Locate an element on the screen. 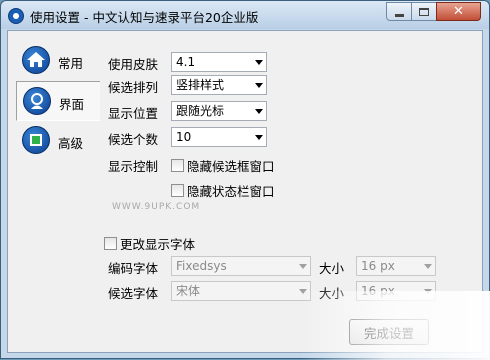 This screenshot has width=490, height=360. candidate-font-label: 候选字体 is located at coordinates (133, 293).